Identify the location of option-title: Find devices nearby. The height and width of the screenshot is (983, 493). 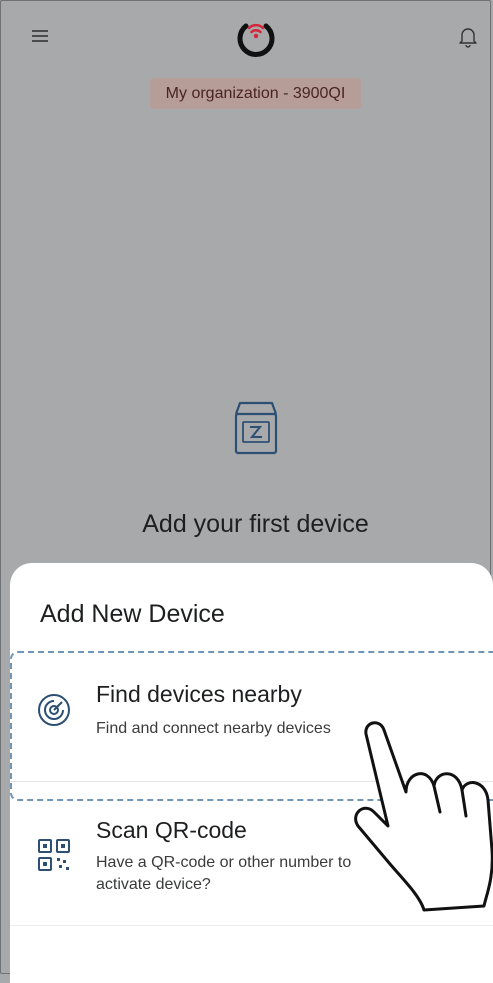
(199, 694).